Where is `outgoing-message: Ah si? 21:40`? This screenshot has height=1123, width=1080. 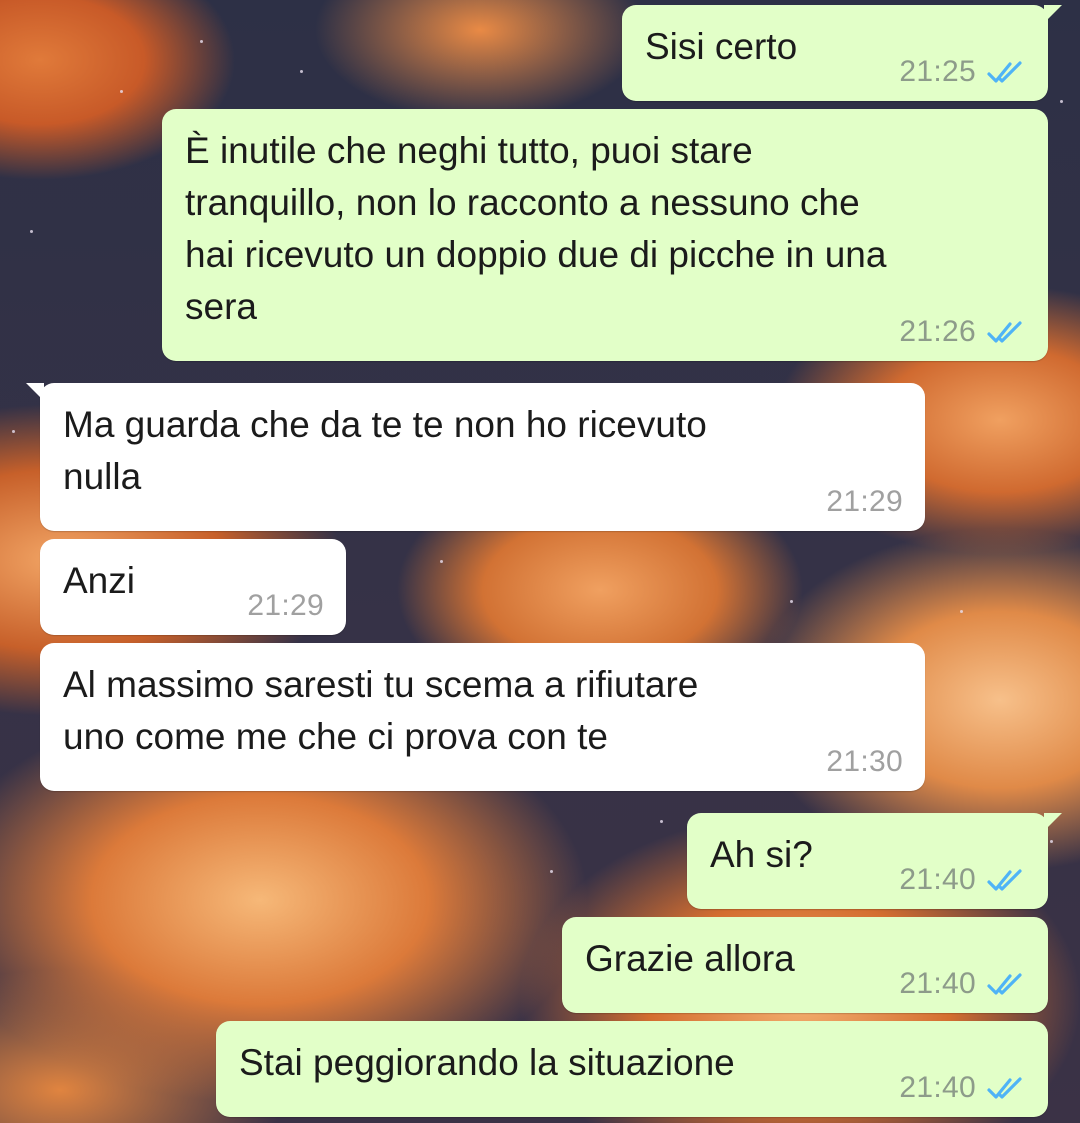 outgoing-message: Ah si? 21:40 is located at coordinates (874, 861).